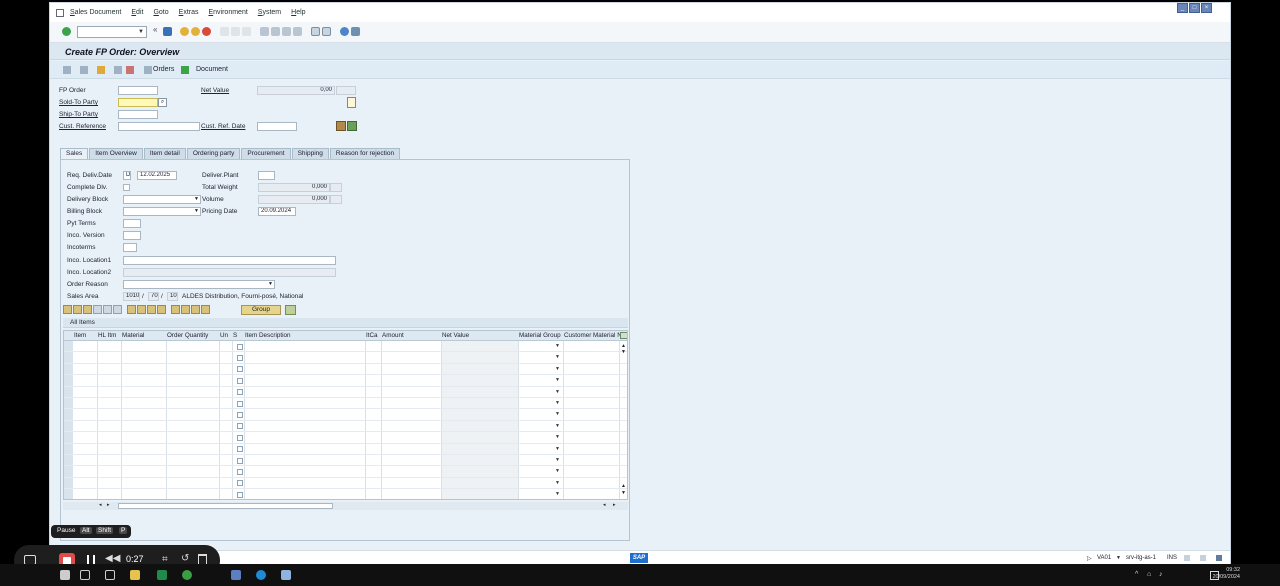  What do you see at coordinates (137, 12) in the screenshot?
I see `menu-edit: Edit` at bounding box center [137, 12].